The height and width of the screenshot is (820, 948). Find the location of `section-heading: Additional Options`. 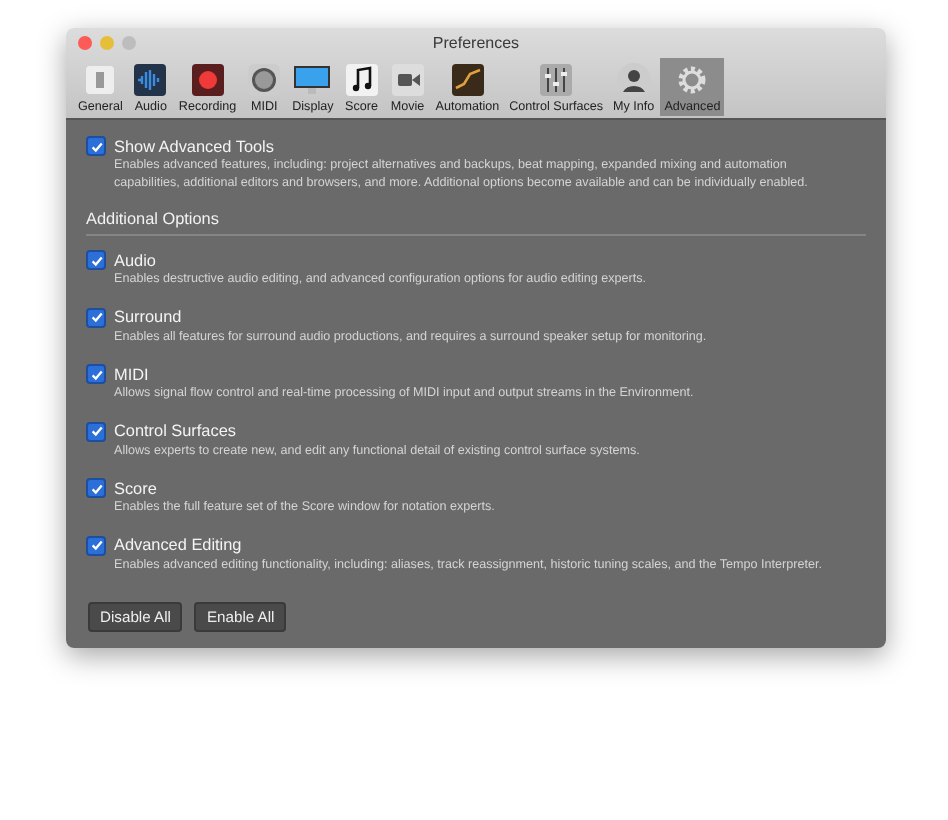

section-heading: Additional Options is located at coordinates (476, 223).